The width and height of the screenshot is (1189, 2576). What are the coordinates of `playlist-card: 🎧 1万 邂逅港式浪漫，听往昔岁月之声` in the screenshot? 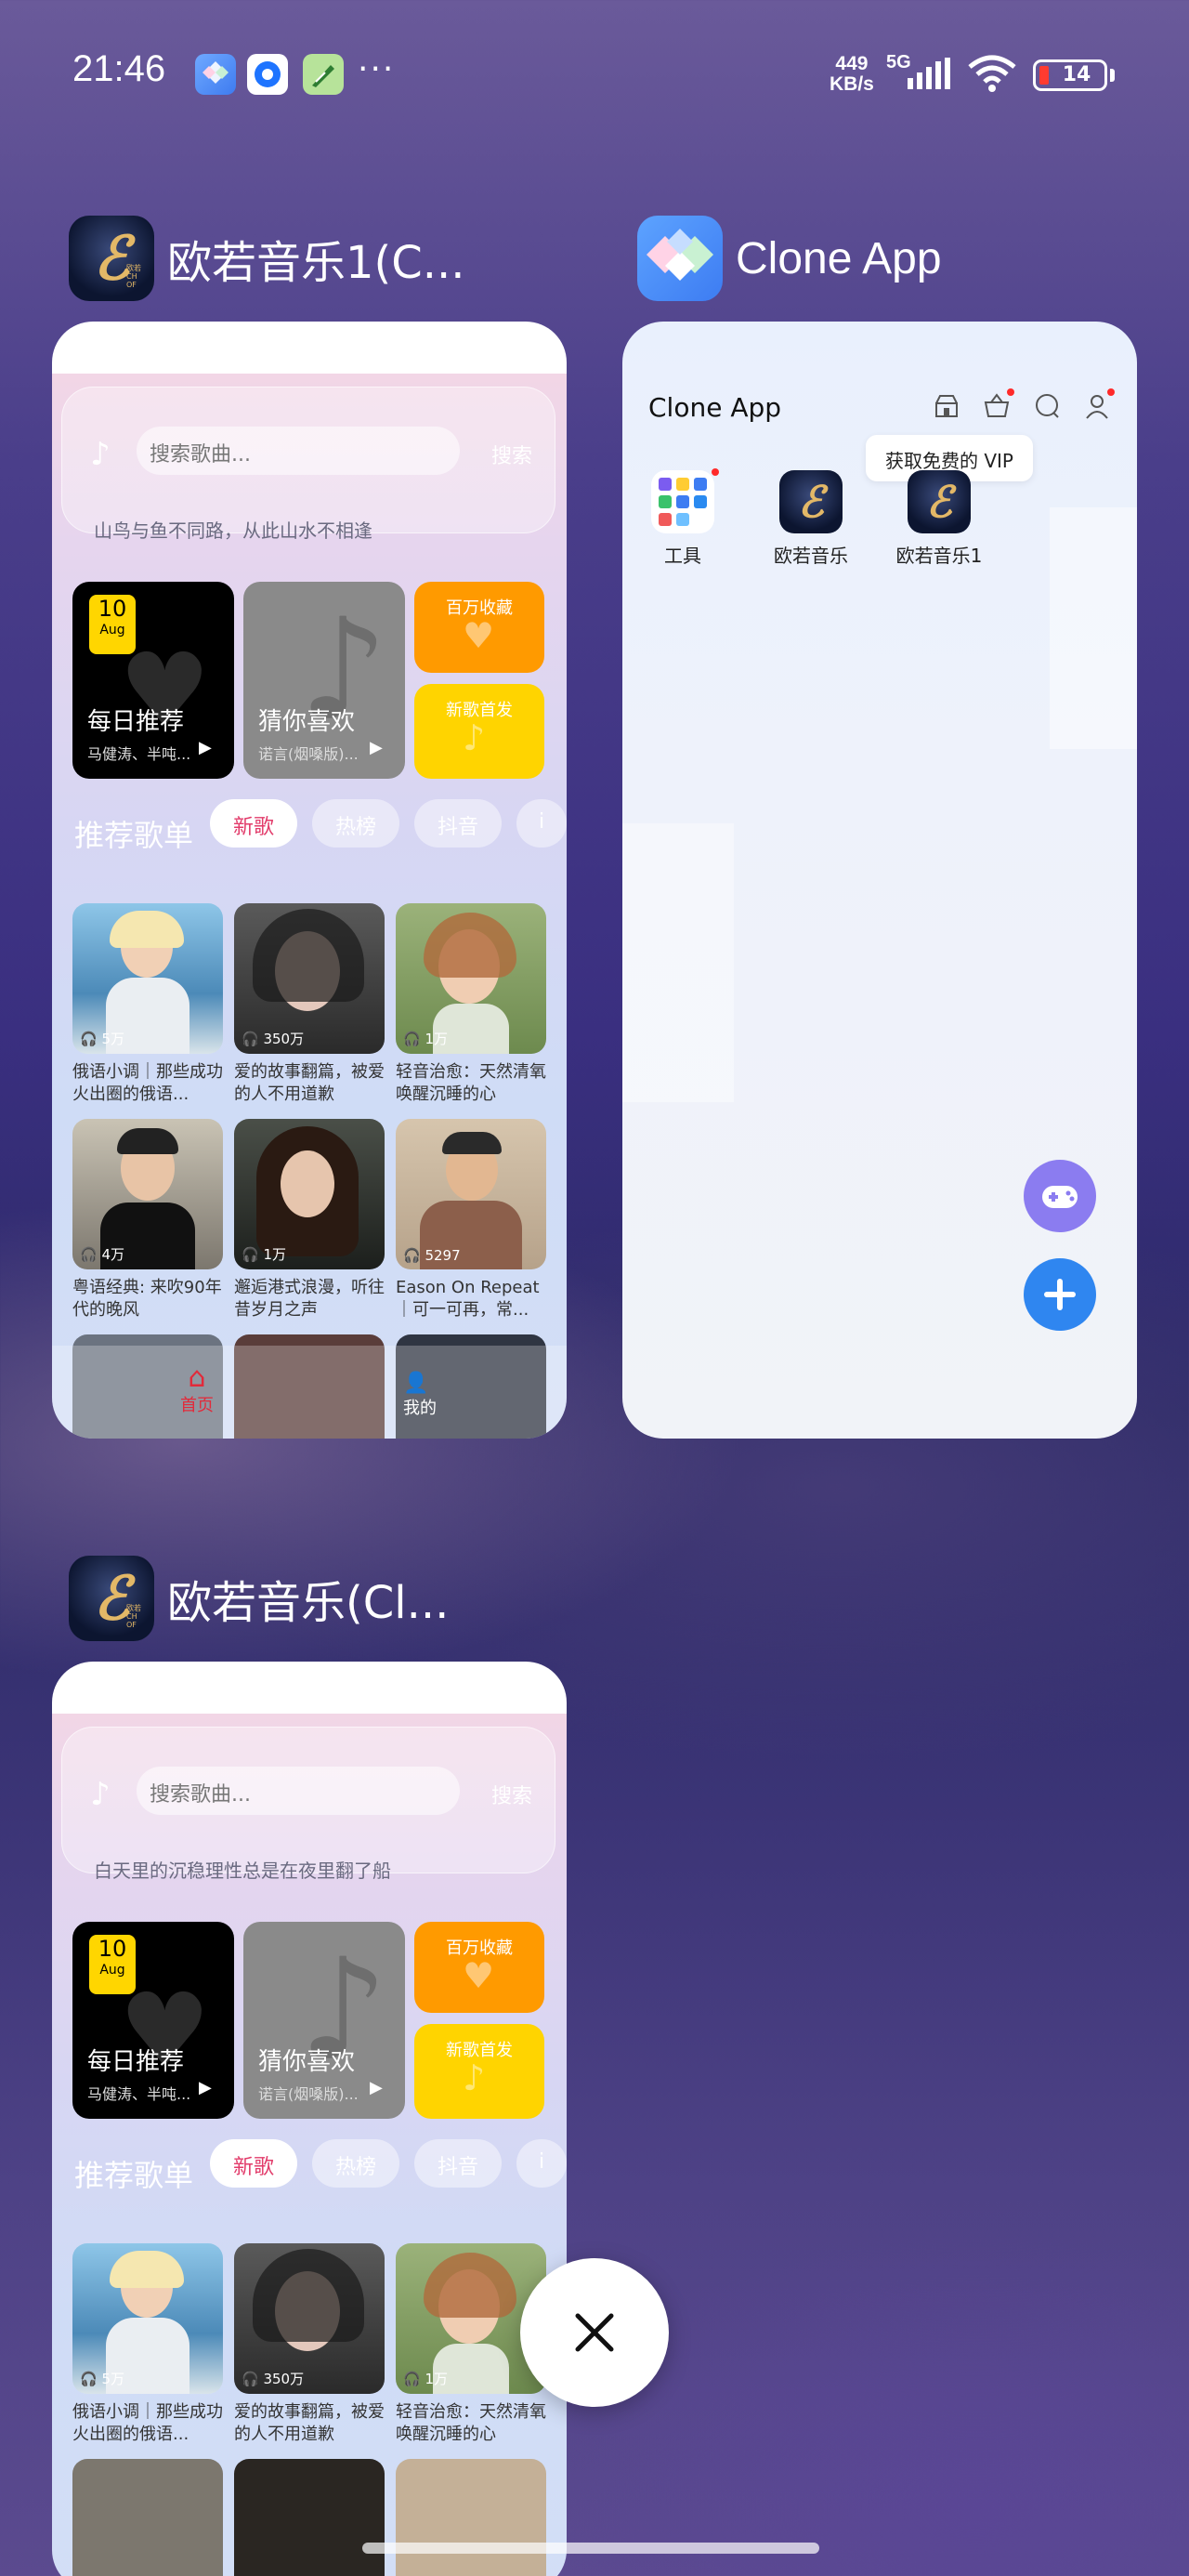 It's located at (310, 1220).